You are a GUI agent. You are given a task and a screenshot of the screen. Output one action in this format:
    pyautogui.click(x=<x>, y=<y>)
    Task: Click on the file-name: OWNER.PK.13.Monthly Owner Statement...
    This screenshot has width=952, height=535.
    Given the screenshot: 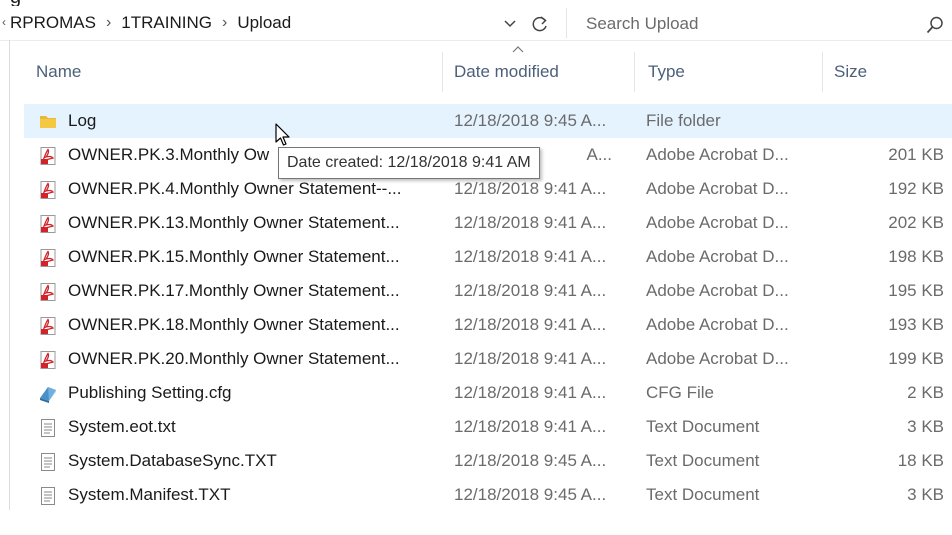 What is the action you would take?
    pyautogui.click(x=234, y=222)
    